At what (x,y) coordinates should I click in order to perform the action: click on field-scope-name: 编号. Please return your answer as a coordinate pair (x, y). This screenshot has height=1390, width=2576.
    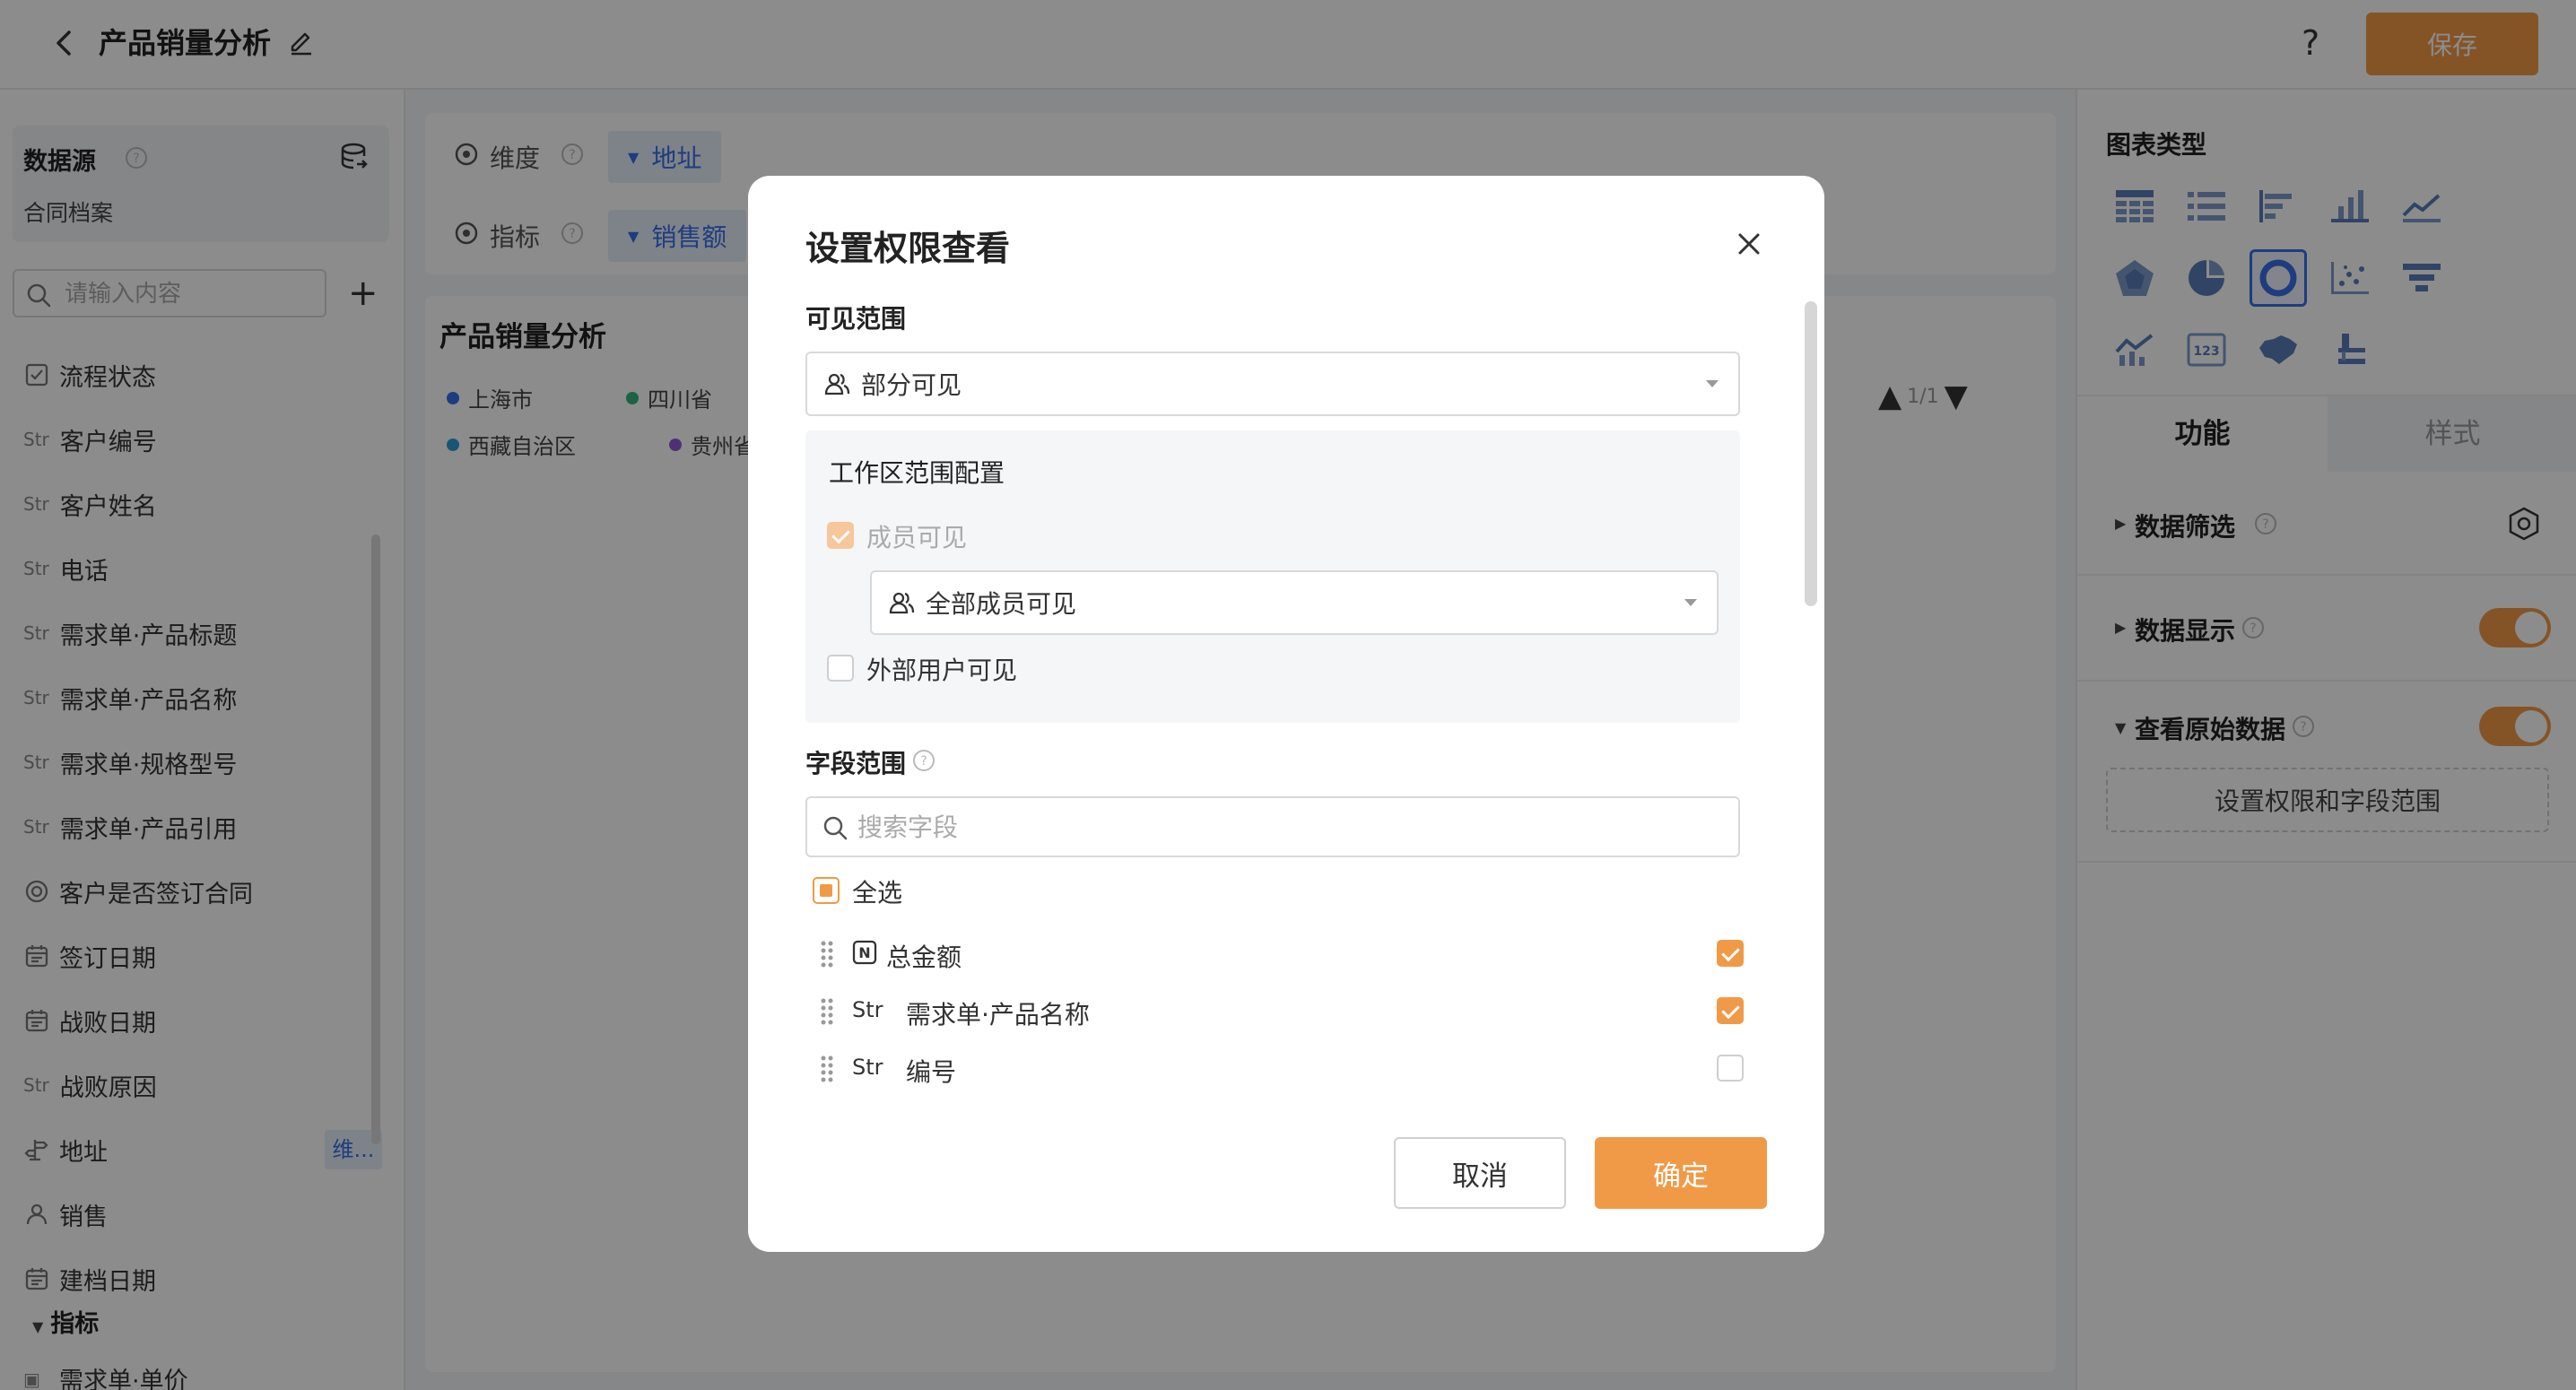
    Looking at the image, I should click on (931, 1072).